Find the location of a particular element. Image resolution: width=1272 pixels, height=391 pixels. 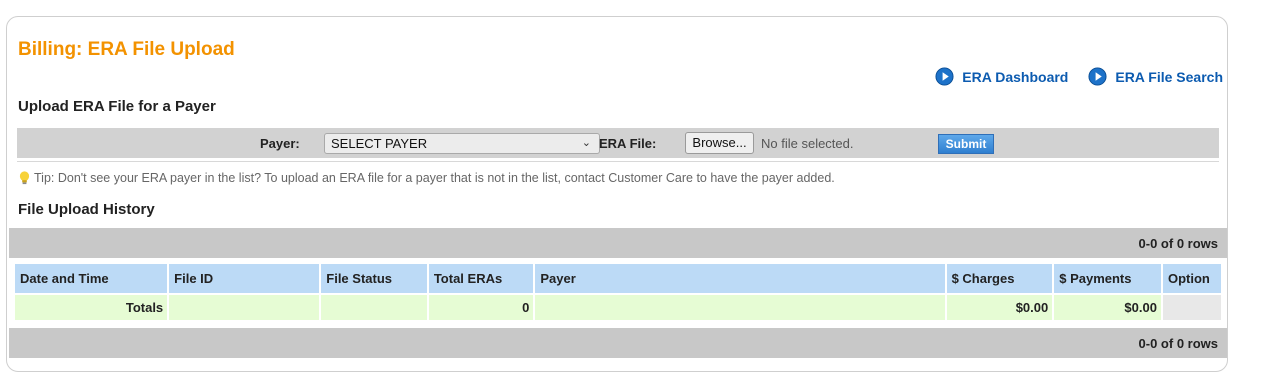

totals-total-eras: 0 is located at coordinates (481, 307).